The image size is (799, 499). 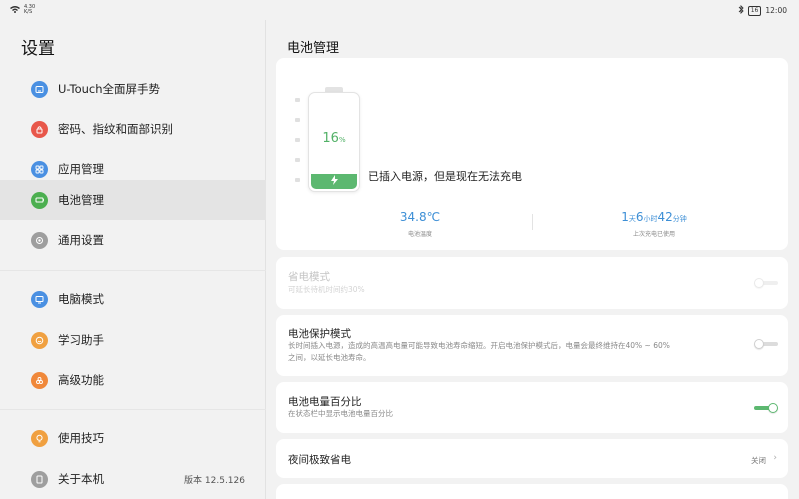 What do you see at coordinates (39, 169) in the screenshot?
I see `apps-icon` at bounding box center [39, 169].